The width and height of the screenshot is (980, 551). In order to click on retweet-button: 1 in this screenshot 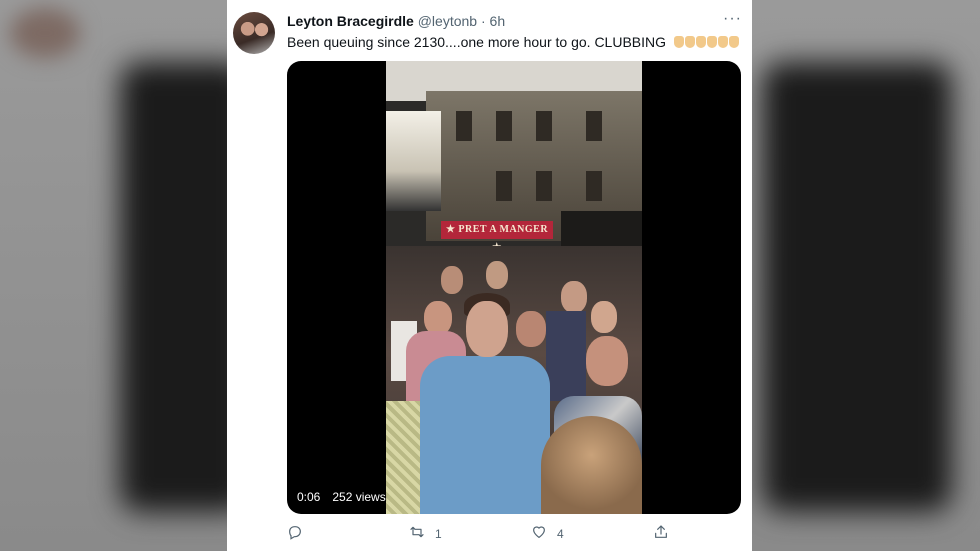, I will do `click(425, 533)`.